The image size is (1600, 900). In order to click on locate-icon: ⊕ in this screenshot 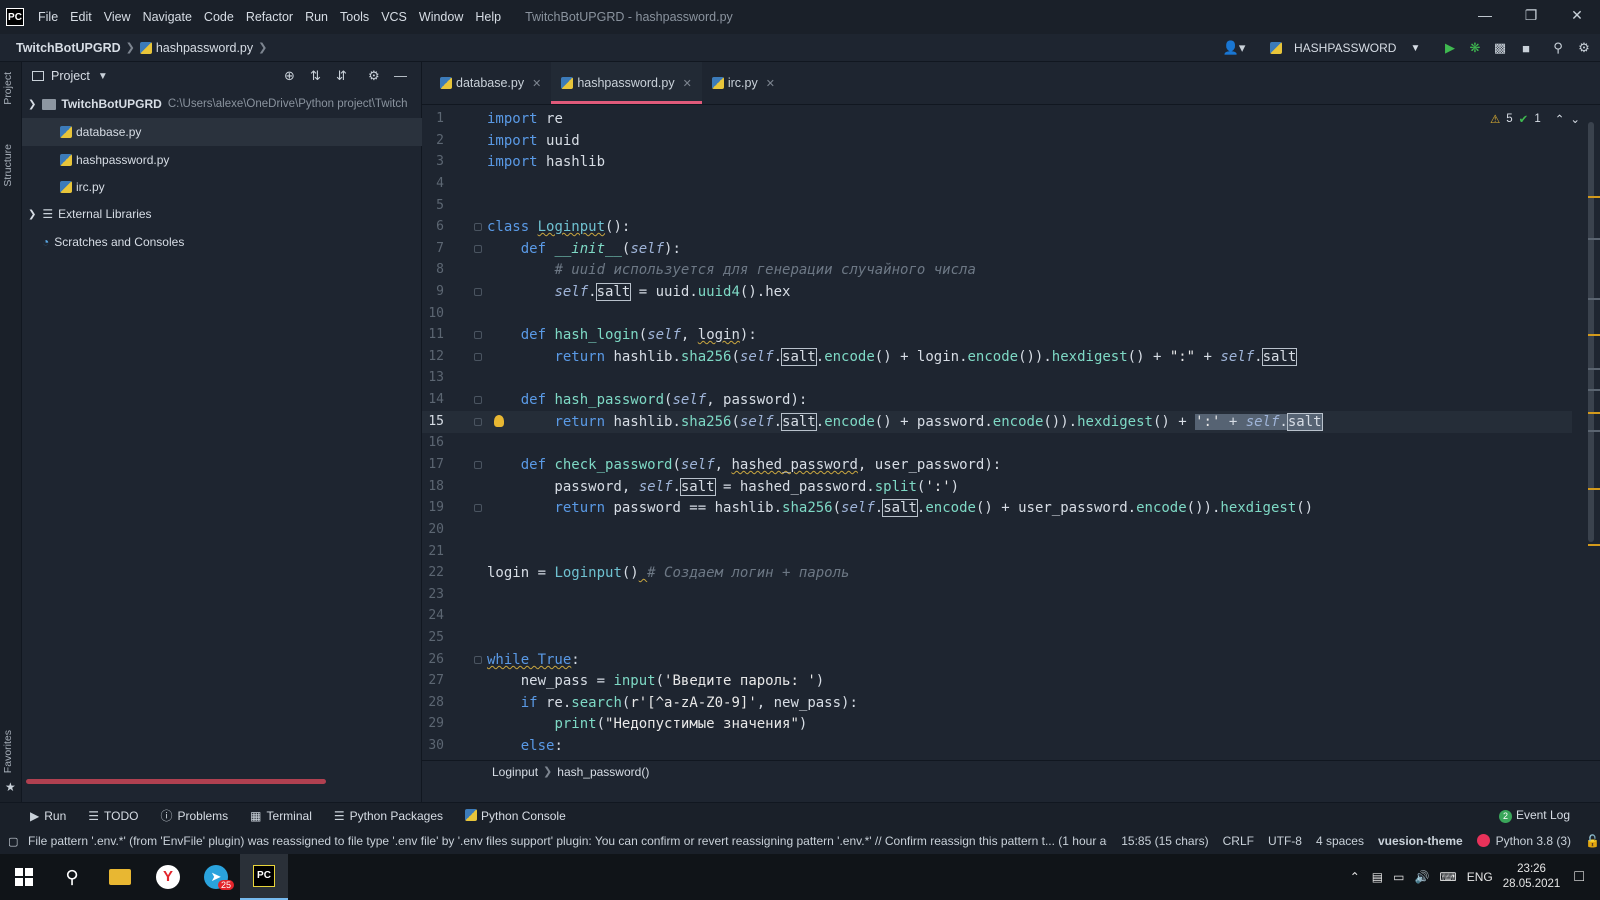, I will do `click(289, 76)`.